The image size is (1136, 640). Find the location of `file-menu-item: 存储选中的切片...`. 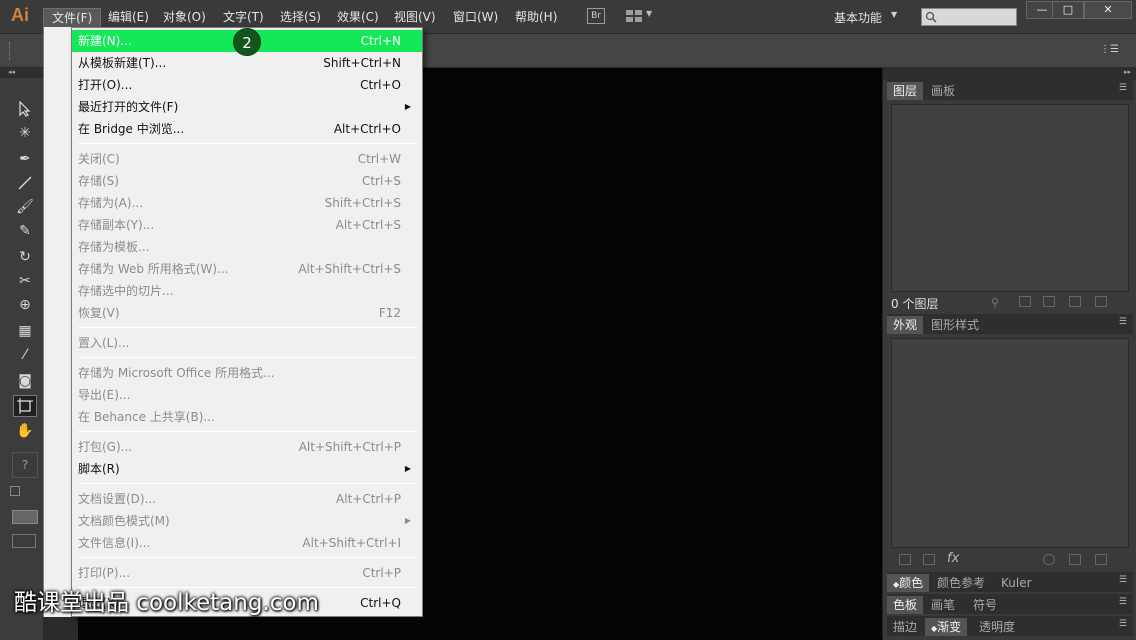

file-menu-item: 存储选中的切片... is located at coordinates (247, 291).